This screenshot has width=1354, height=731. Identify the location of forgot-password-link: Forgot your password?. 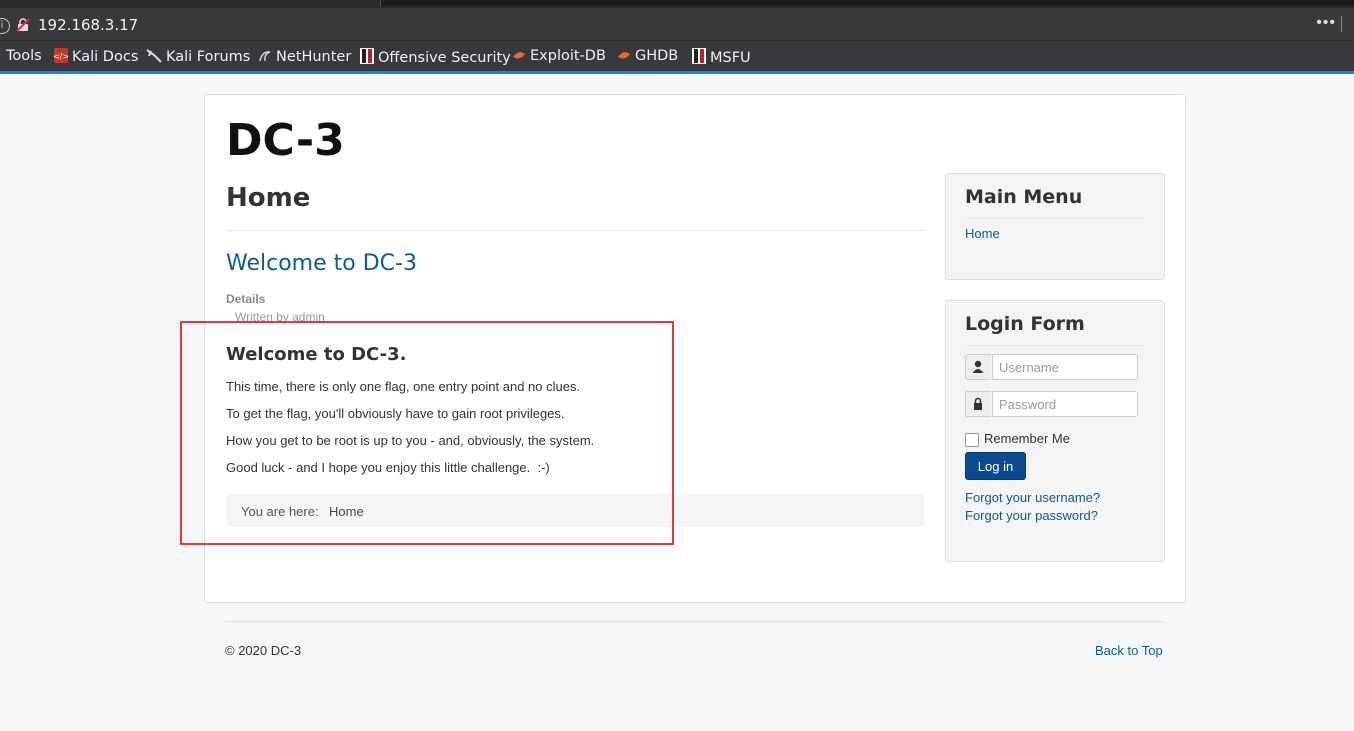
(1031, 515).